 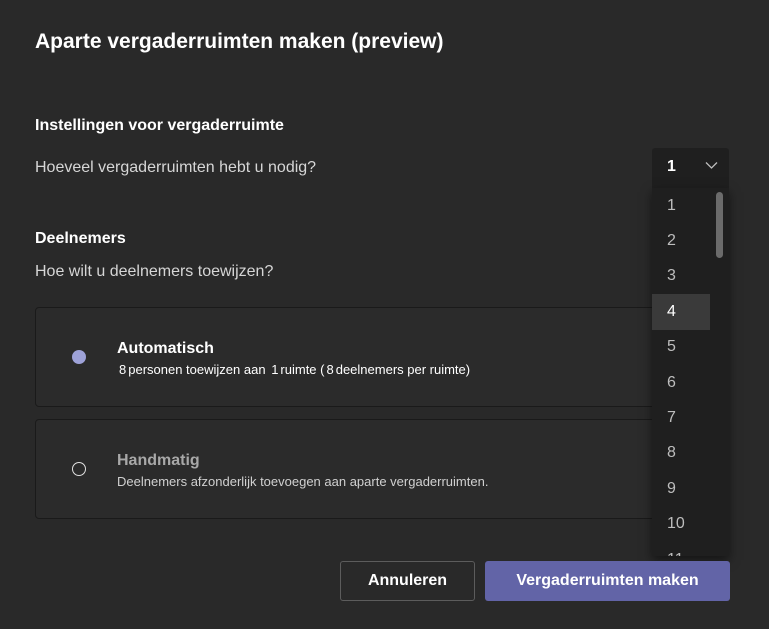 What do you see at coordinates (154, 271) in the screenshot?
I see `assign-question: Hoe wilt u deelnemers toewijzen?` at bounding box center [154, 271].